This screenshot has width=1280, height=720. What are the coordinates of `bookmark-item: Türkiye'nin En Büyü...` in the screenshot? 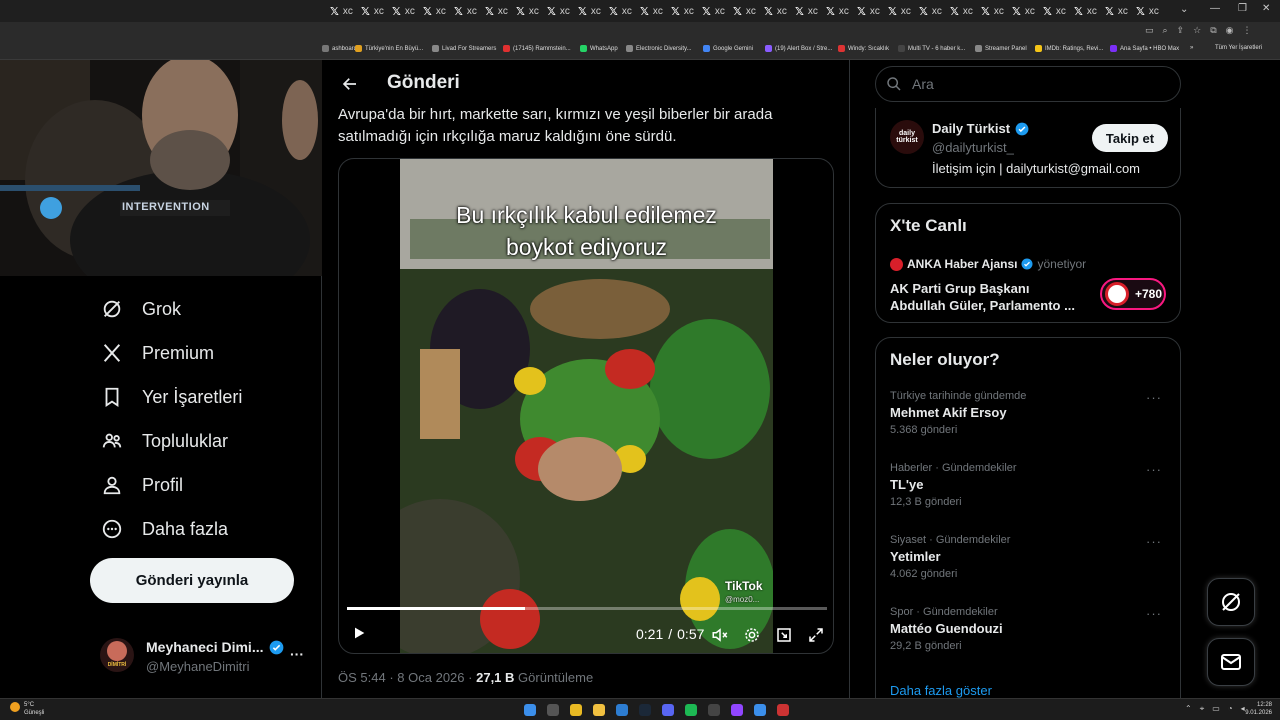 It's located at (389, 48).